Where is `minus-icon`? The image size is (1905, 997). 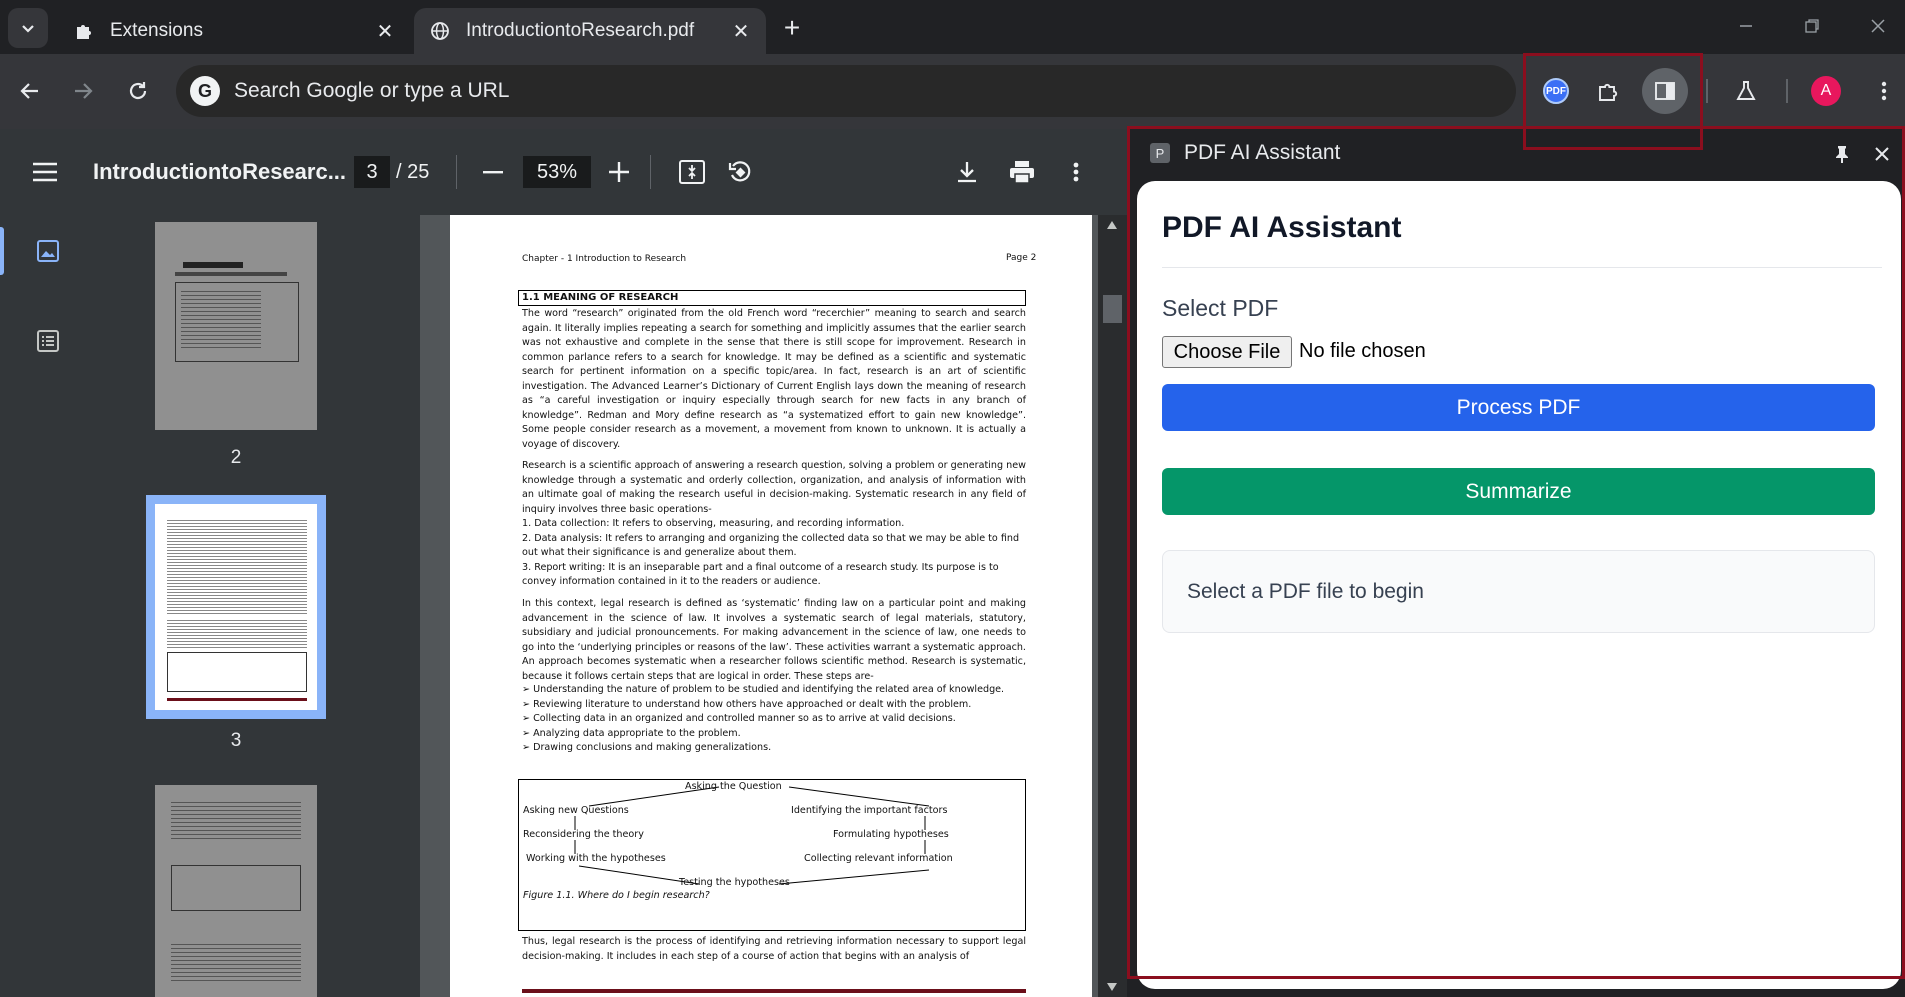
minus-icon is located at coordinates (493, 172).